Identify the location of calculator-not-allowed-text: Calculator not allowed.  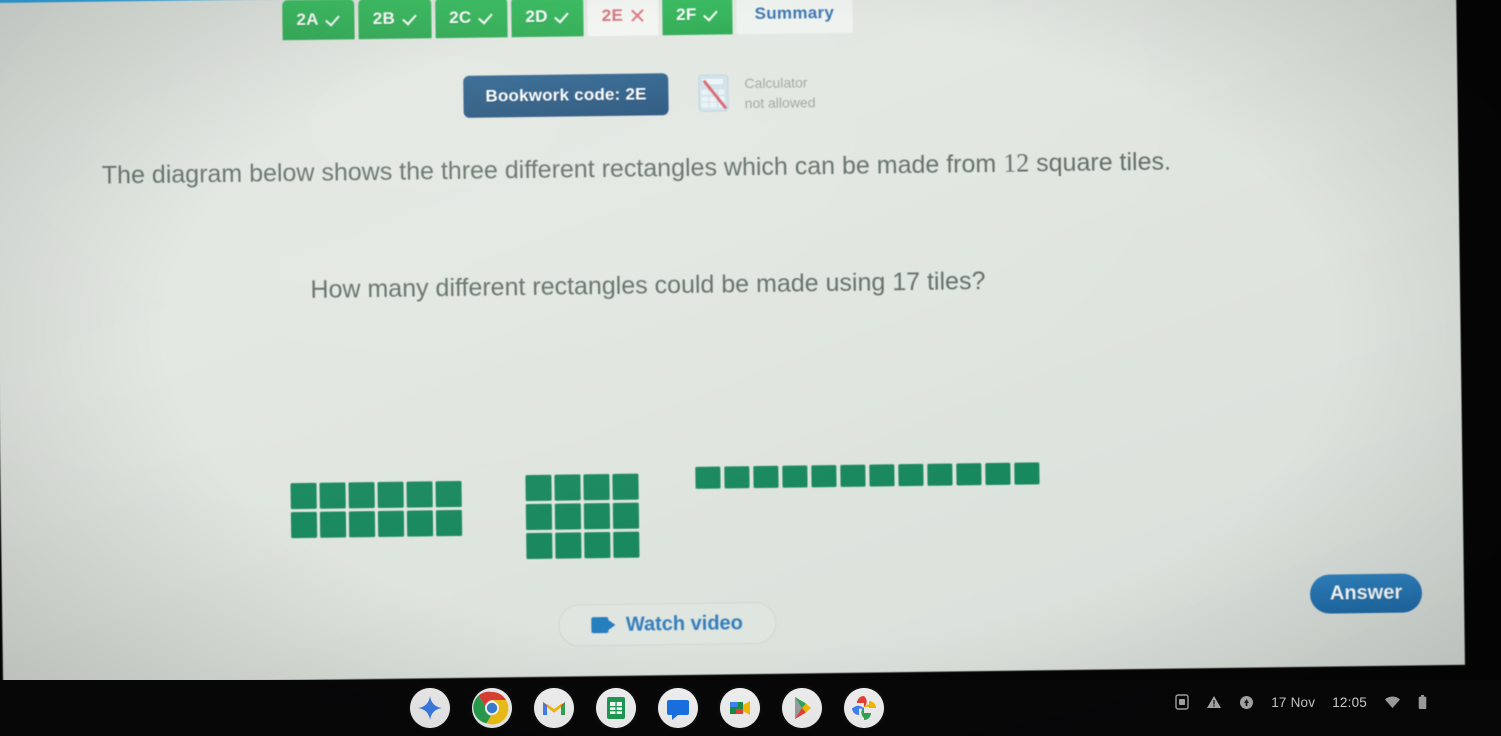
(779, 93).